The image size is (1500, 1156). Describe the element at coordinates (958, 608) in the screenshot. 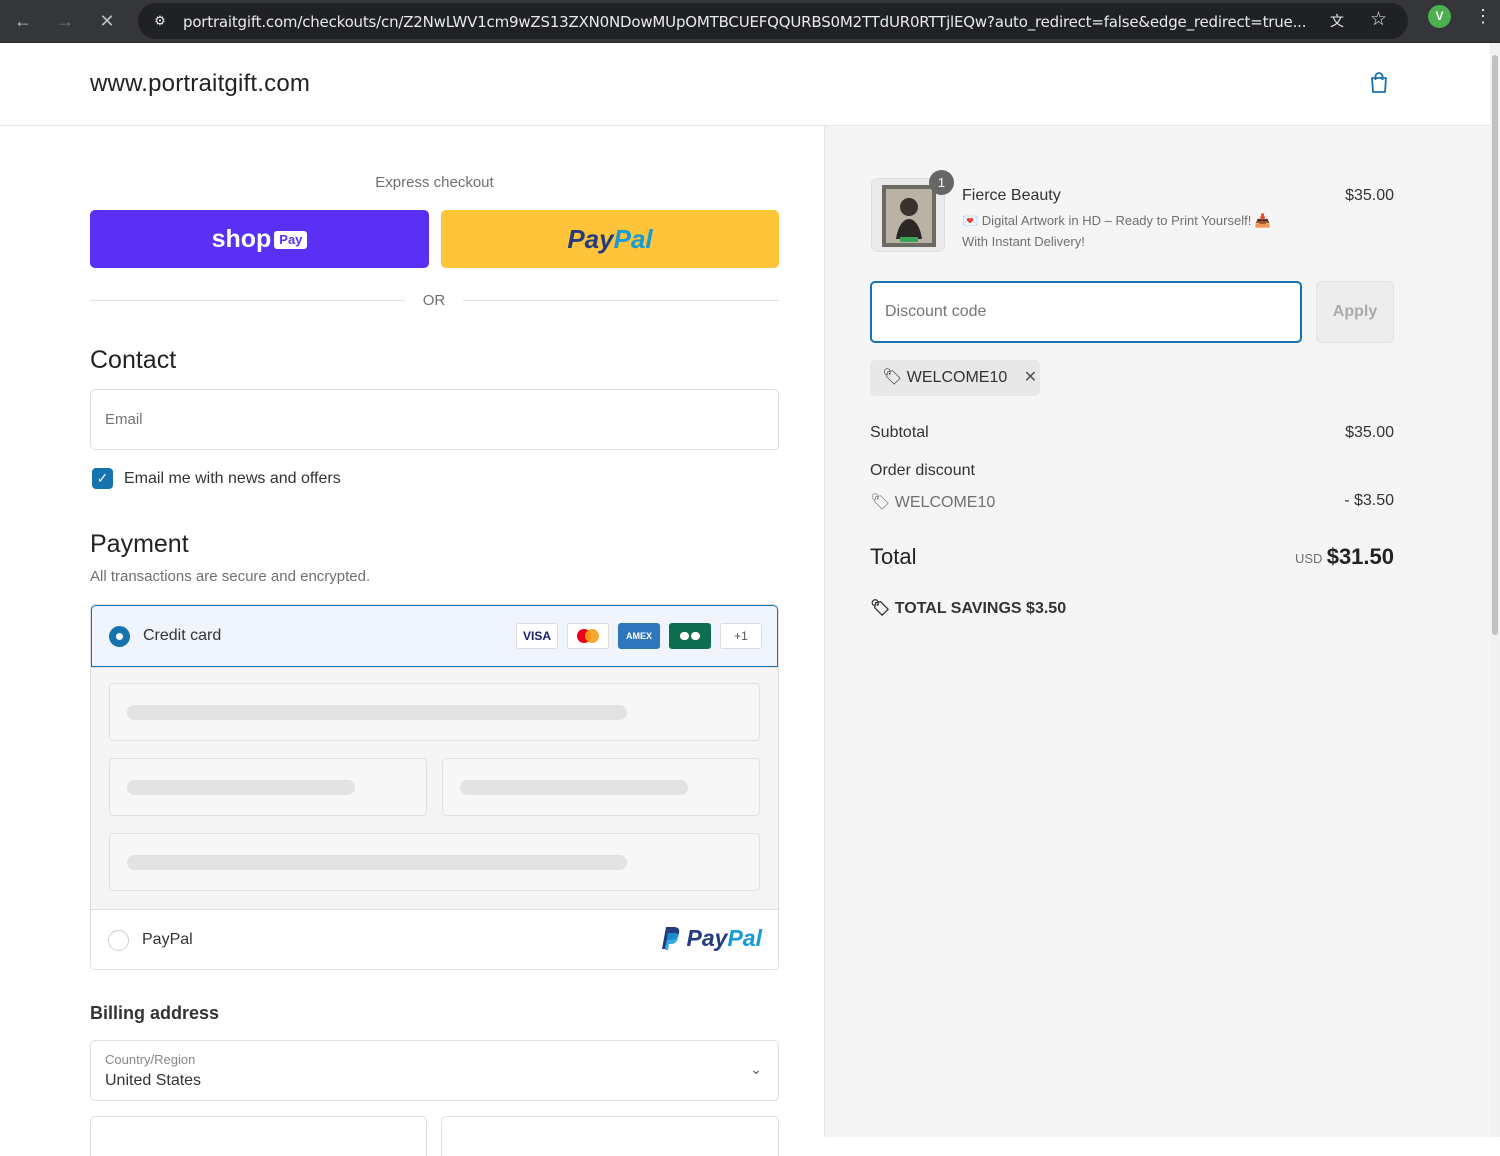

I see `savings-label: TOTAL SAVINGS` at that location.